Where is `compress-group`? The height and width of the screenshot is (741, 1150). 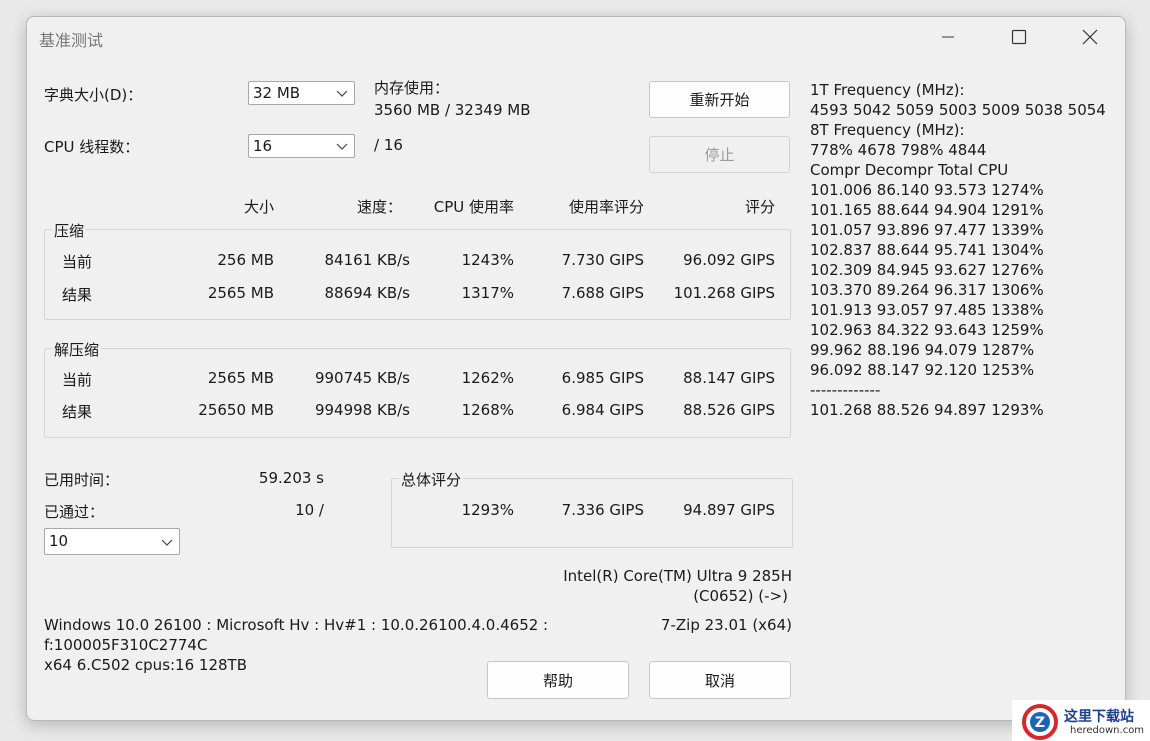
compress-group is located at coordinates (417, 274).